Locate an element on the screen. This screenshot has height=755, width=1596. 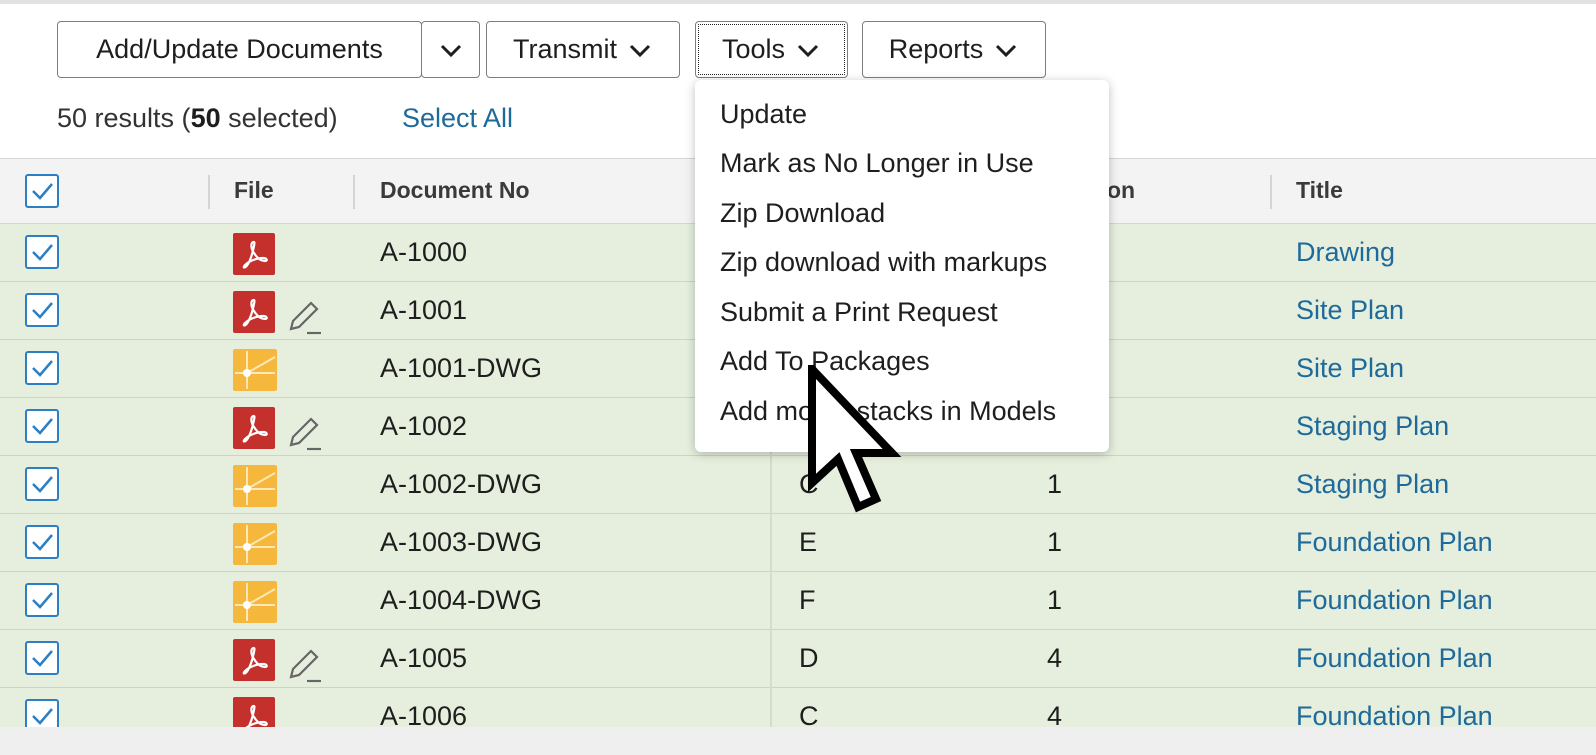
document-number: A-1002-DWG is located at coordinates (461, 484).